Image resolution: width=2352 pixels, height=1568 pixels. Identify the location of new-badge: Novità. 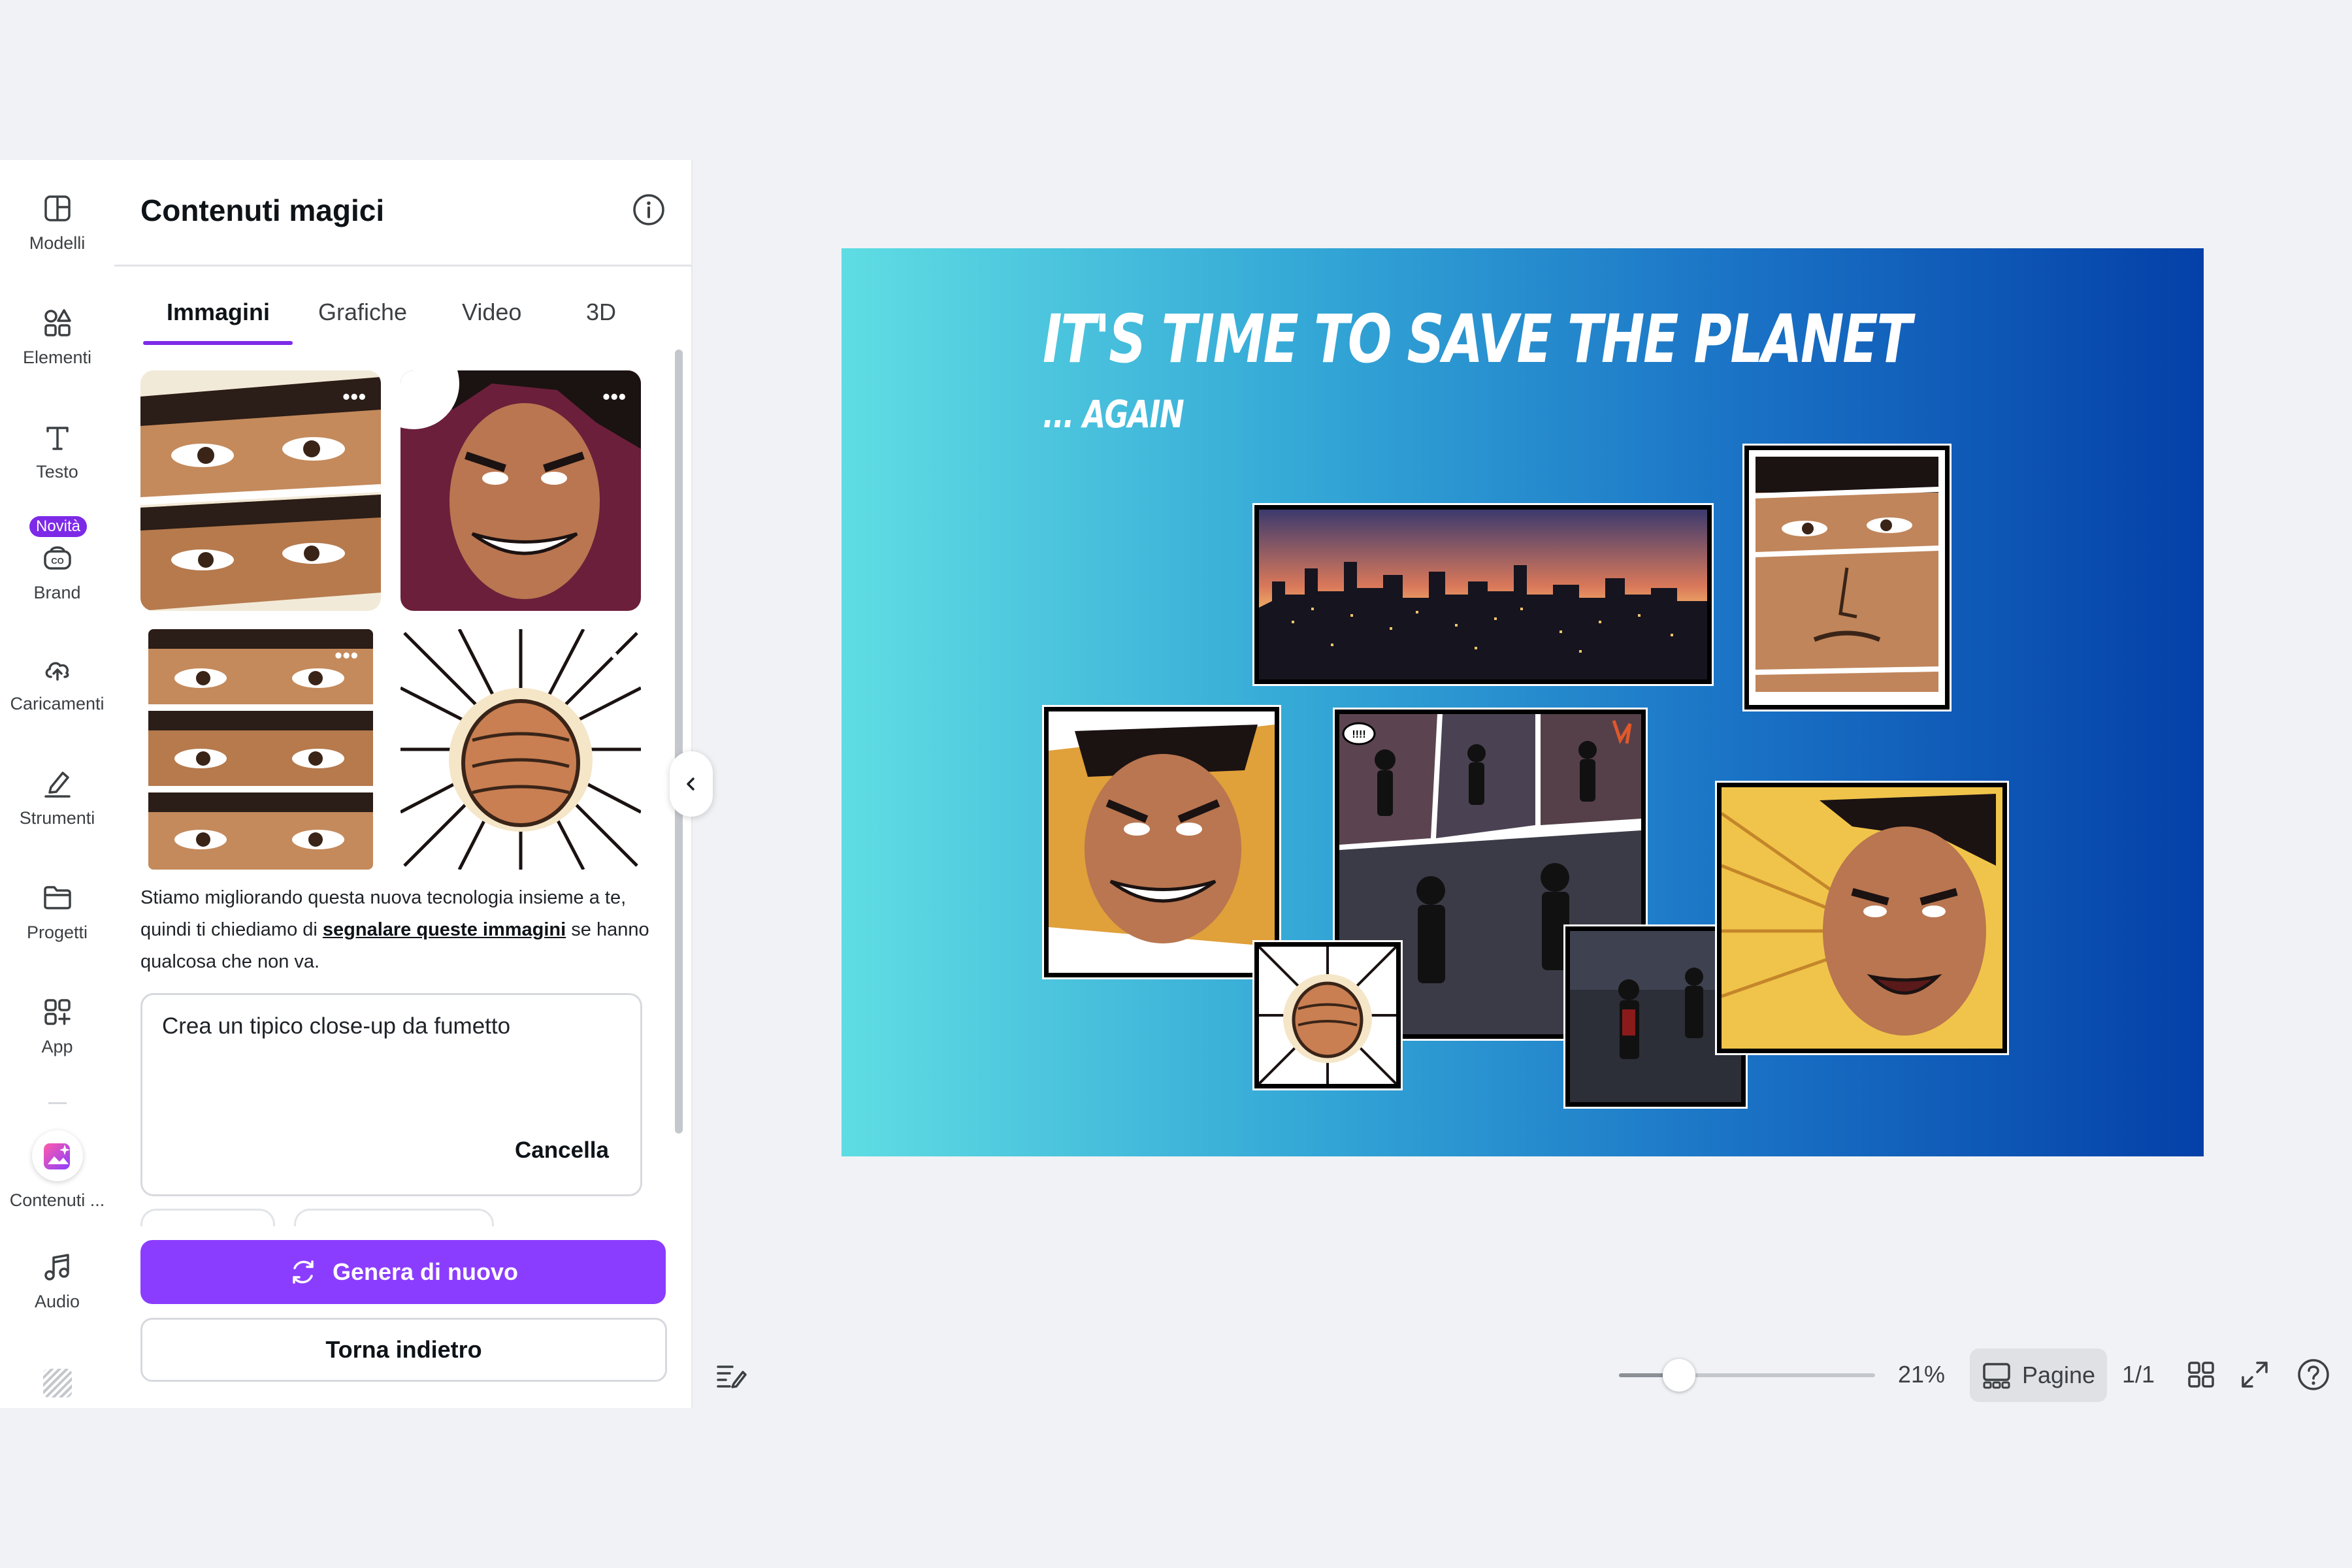
(58, 526).